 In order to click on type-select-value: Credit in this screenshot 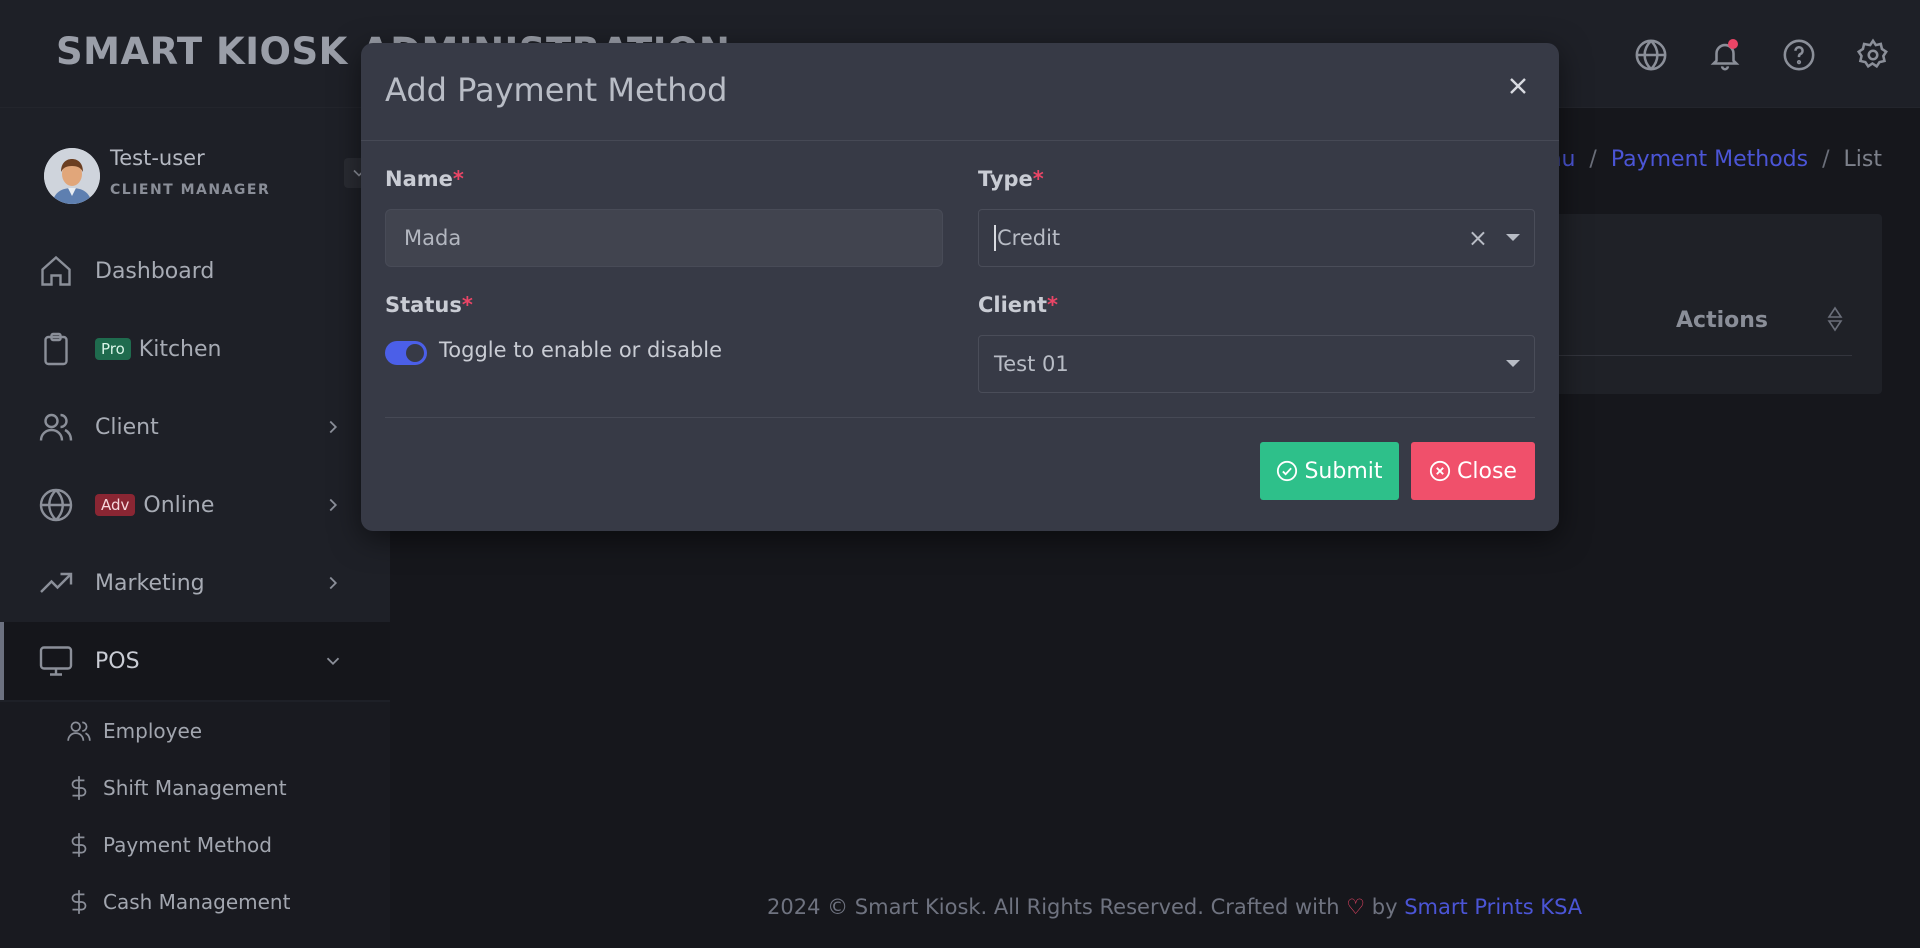, I will do `click(1029, 238)`.